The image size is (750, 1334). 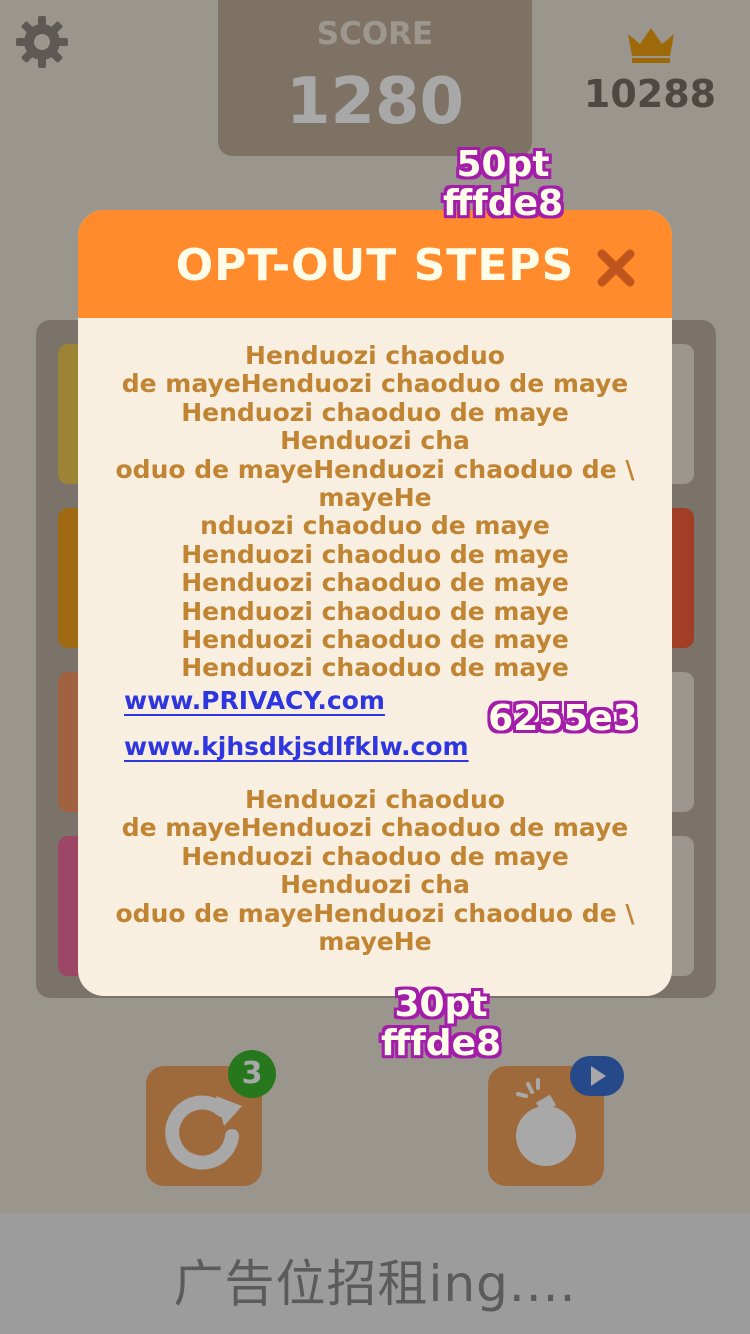 I want to click on close-icon, so click(x=616, y=268).